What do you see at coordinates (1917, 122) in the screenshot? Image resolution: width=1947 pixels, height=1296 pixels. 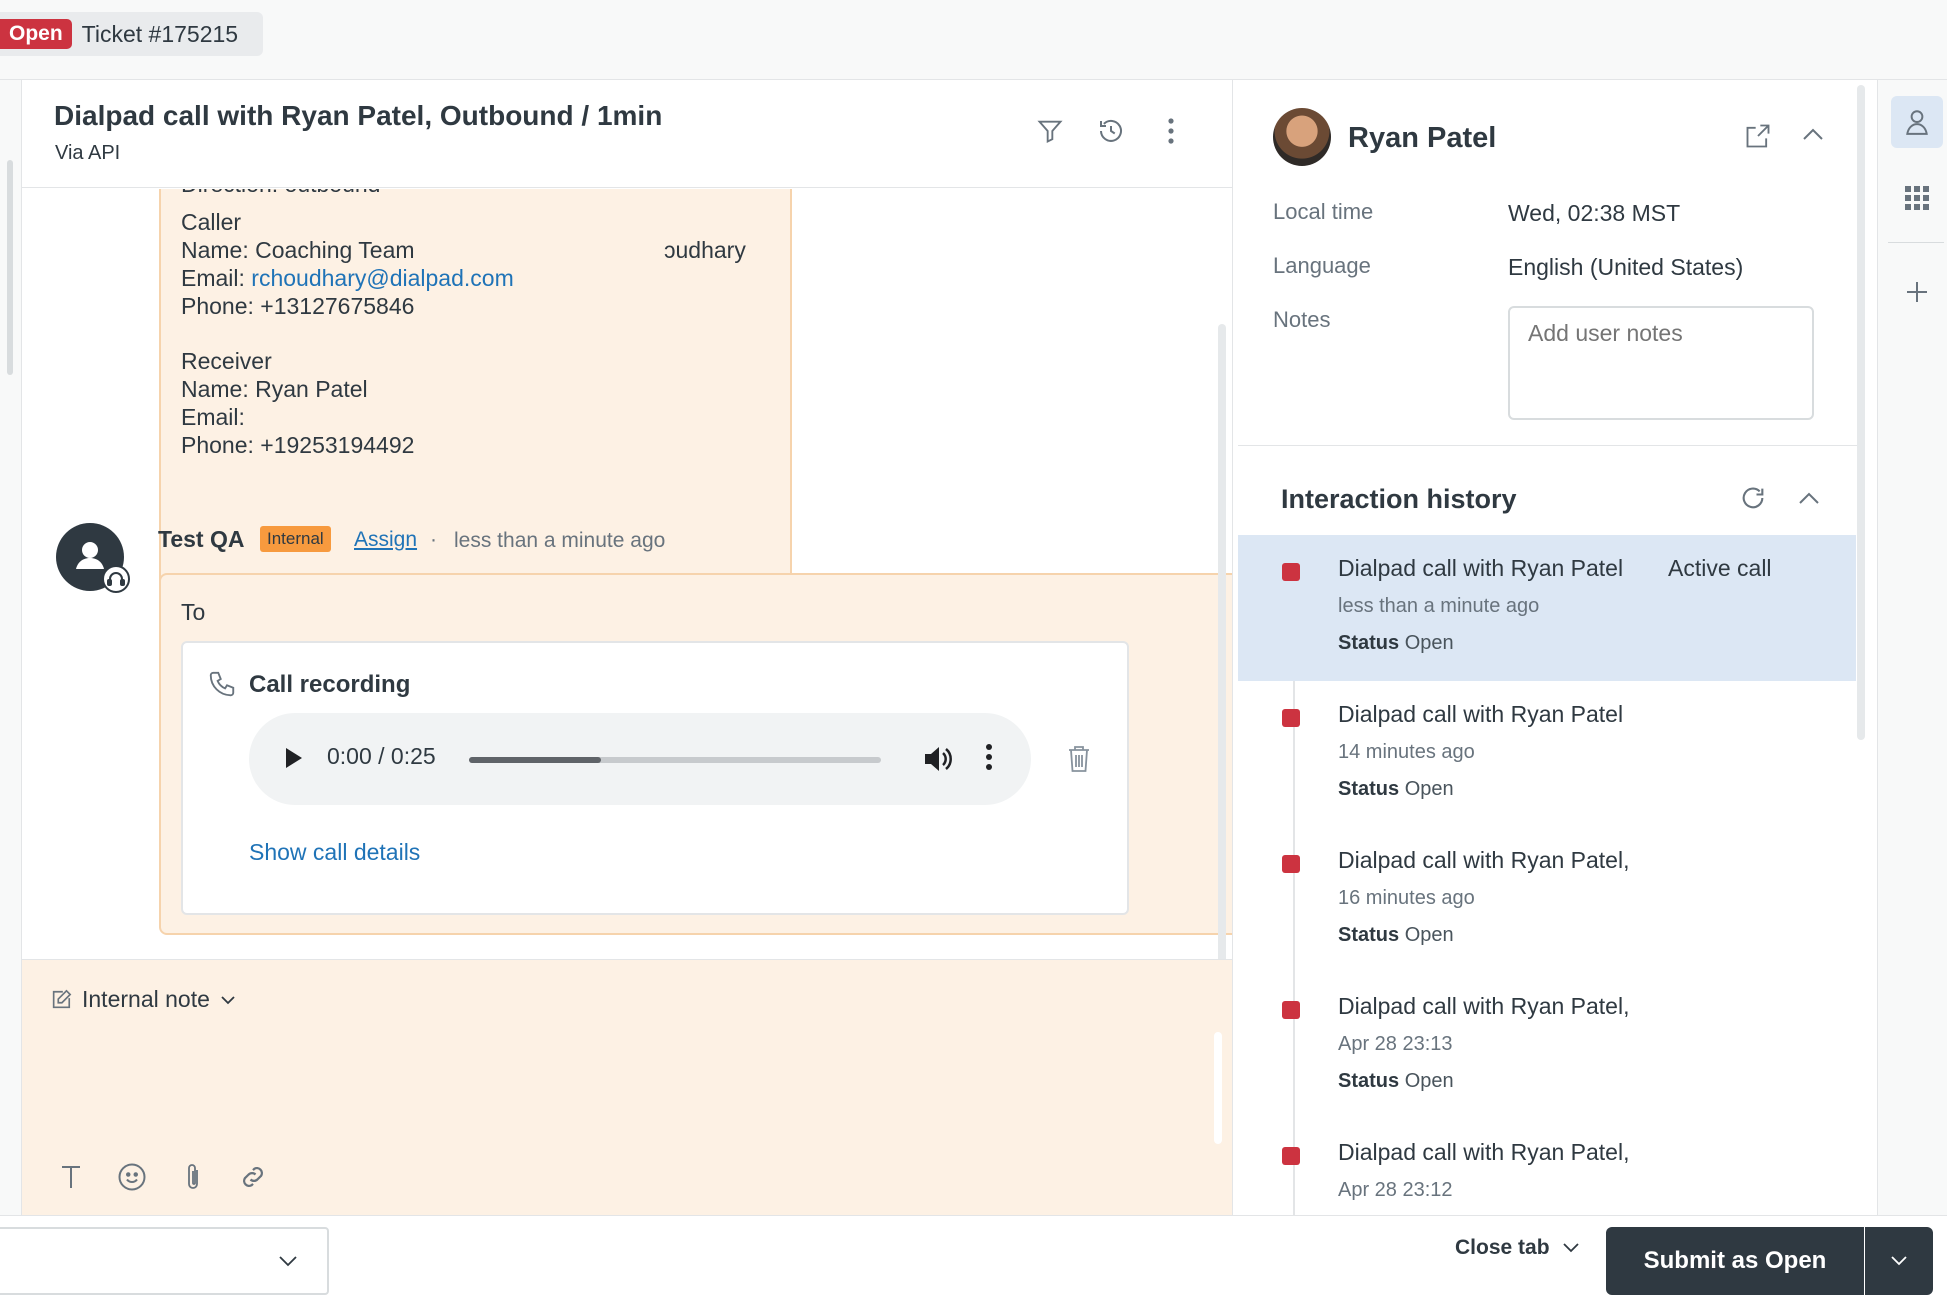 I see `user-icon` at bounding box center [1917, 122].